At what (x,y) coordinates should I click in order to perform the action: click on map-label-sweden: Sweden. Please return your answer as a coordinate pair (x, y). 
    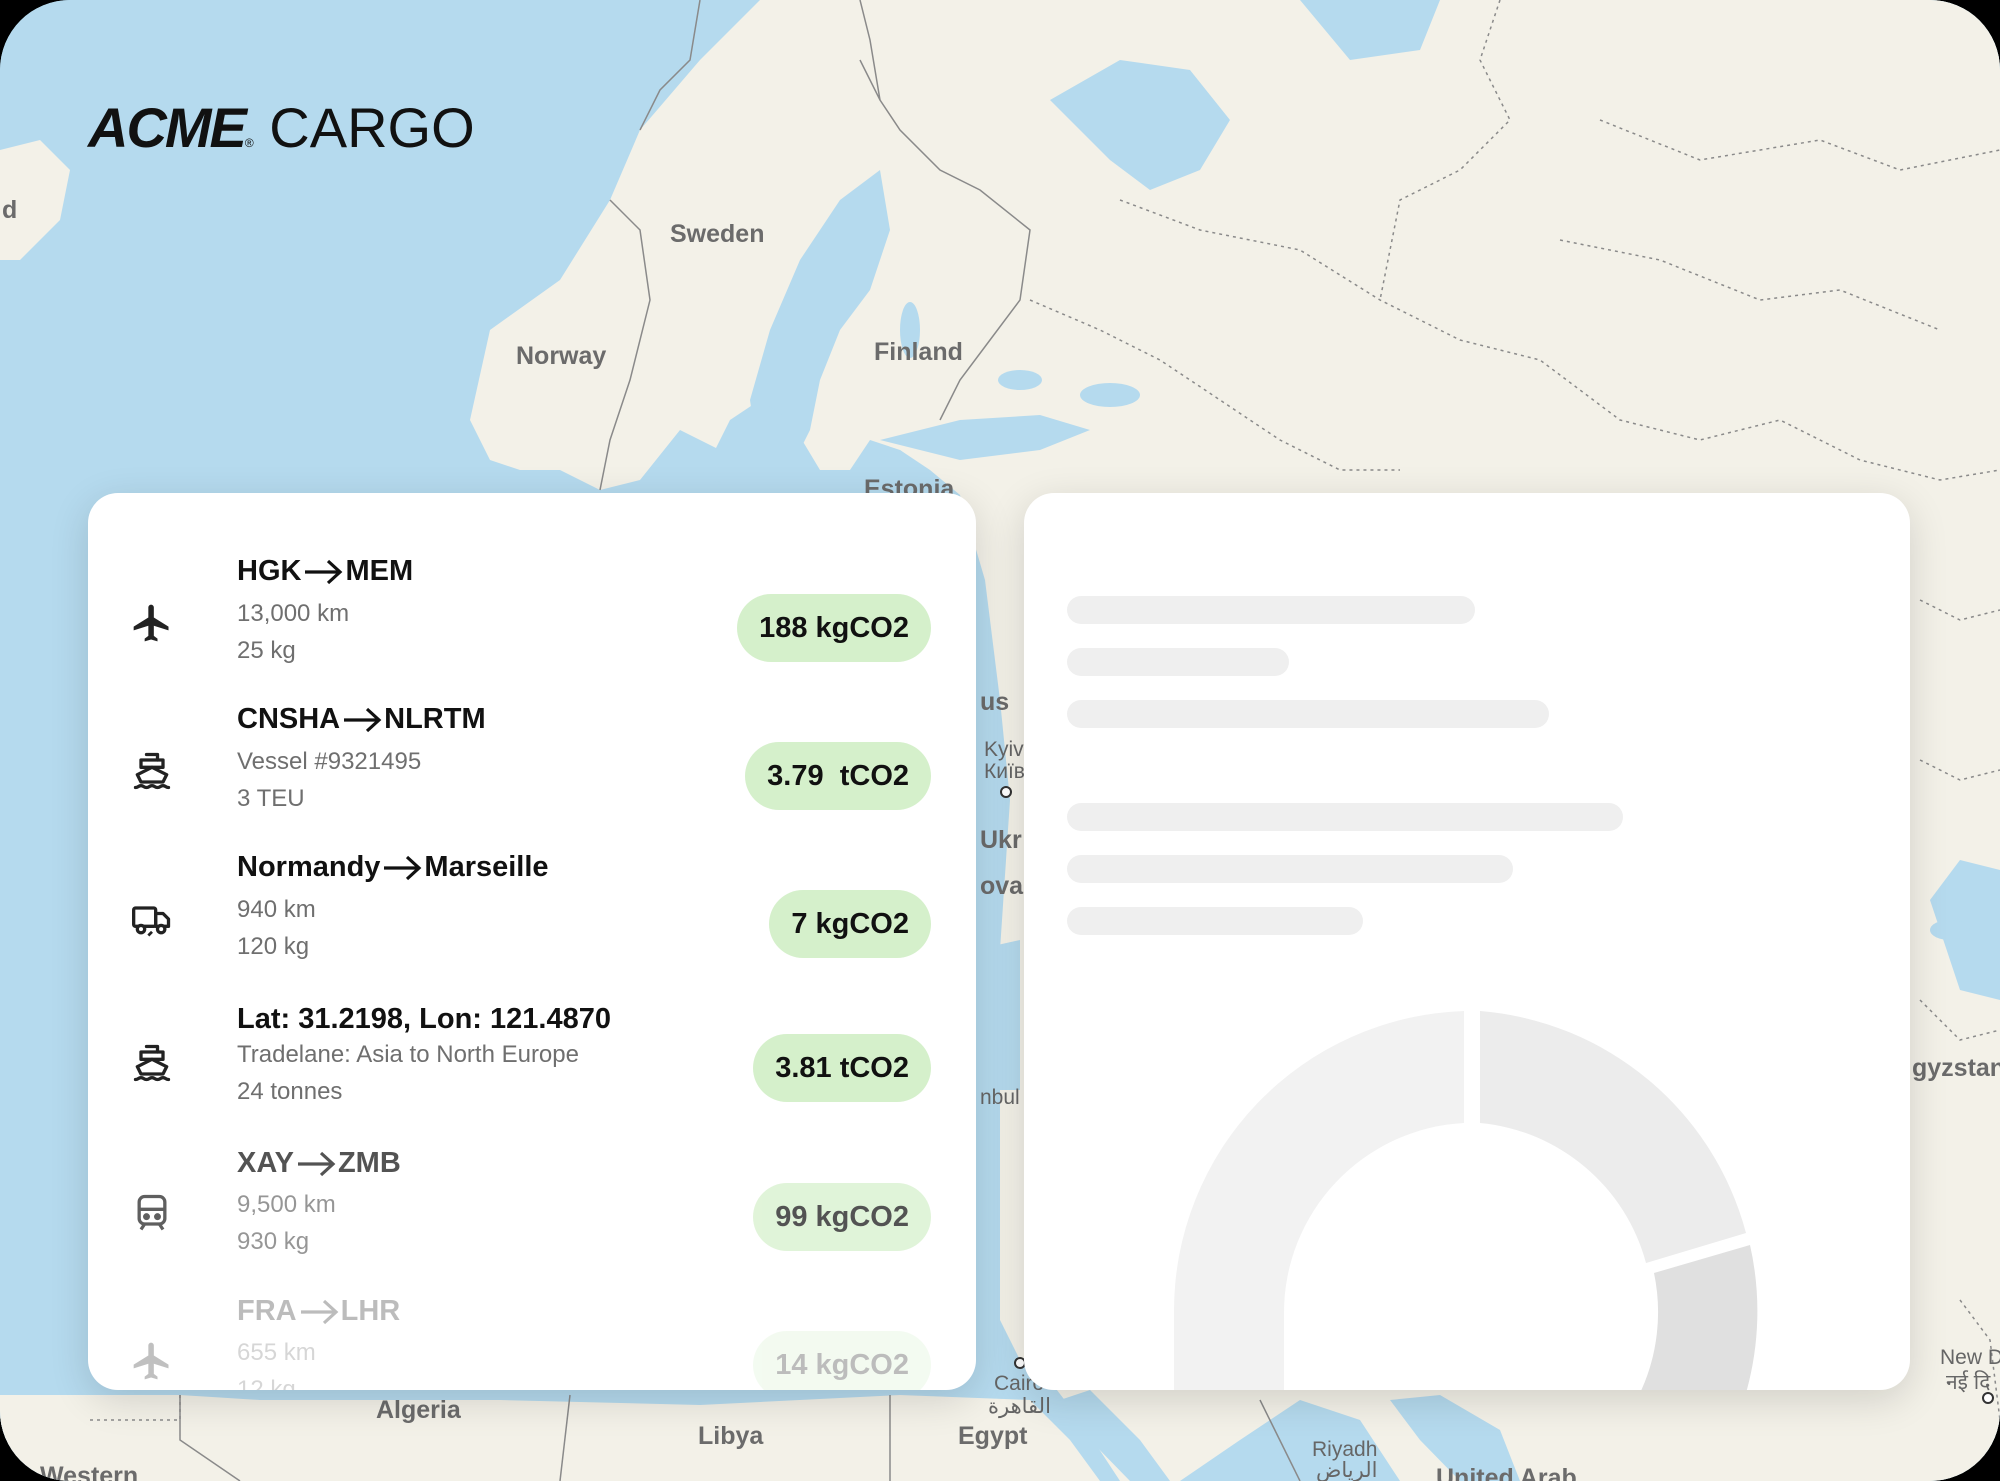
    Looking at the image, I should click on (717, 234).